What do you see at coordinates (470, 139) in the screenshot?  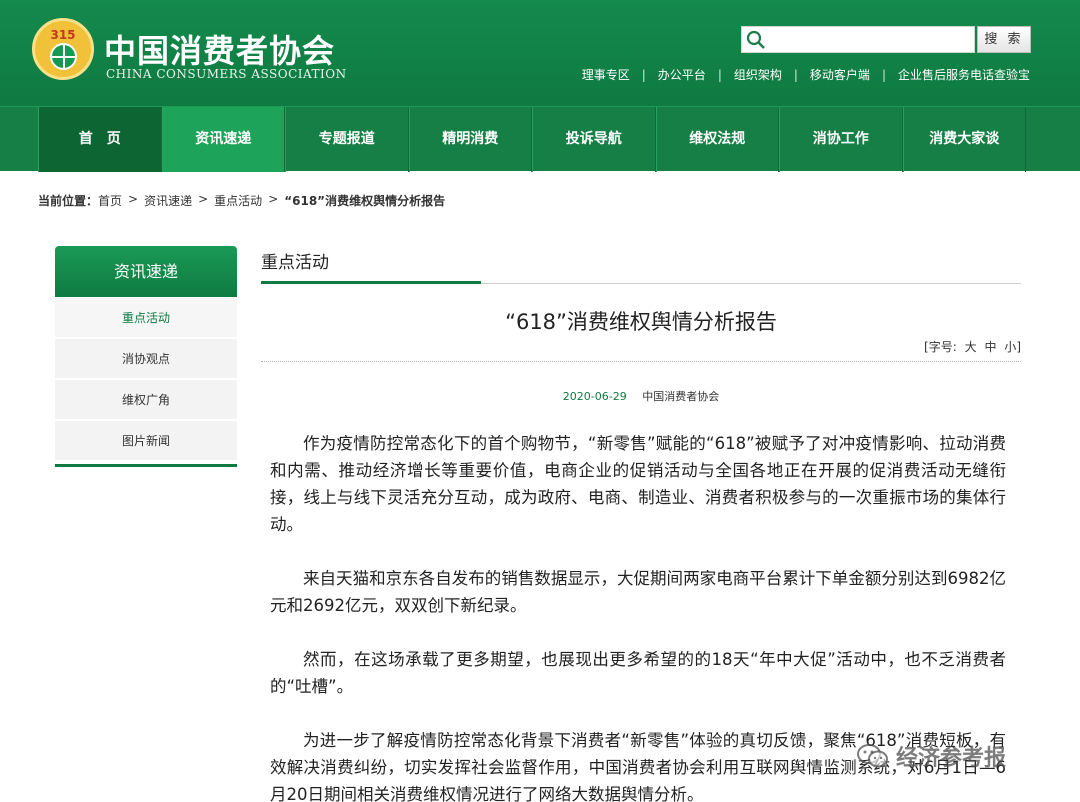 I see `nav-item-smart-consumption: 精明消费` at bounding box center [470, 139].